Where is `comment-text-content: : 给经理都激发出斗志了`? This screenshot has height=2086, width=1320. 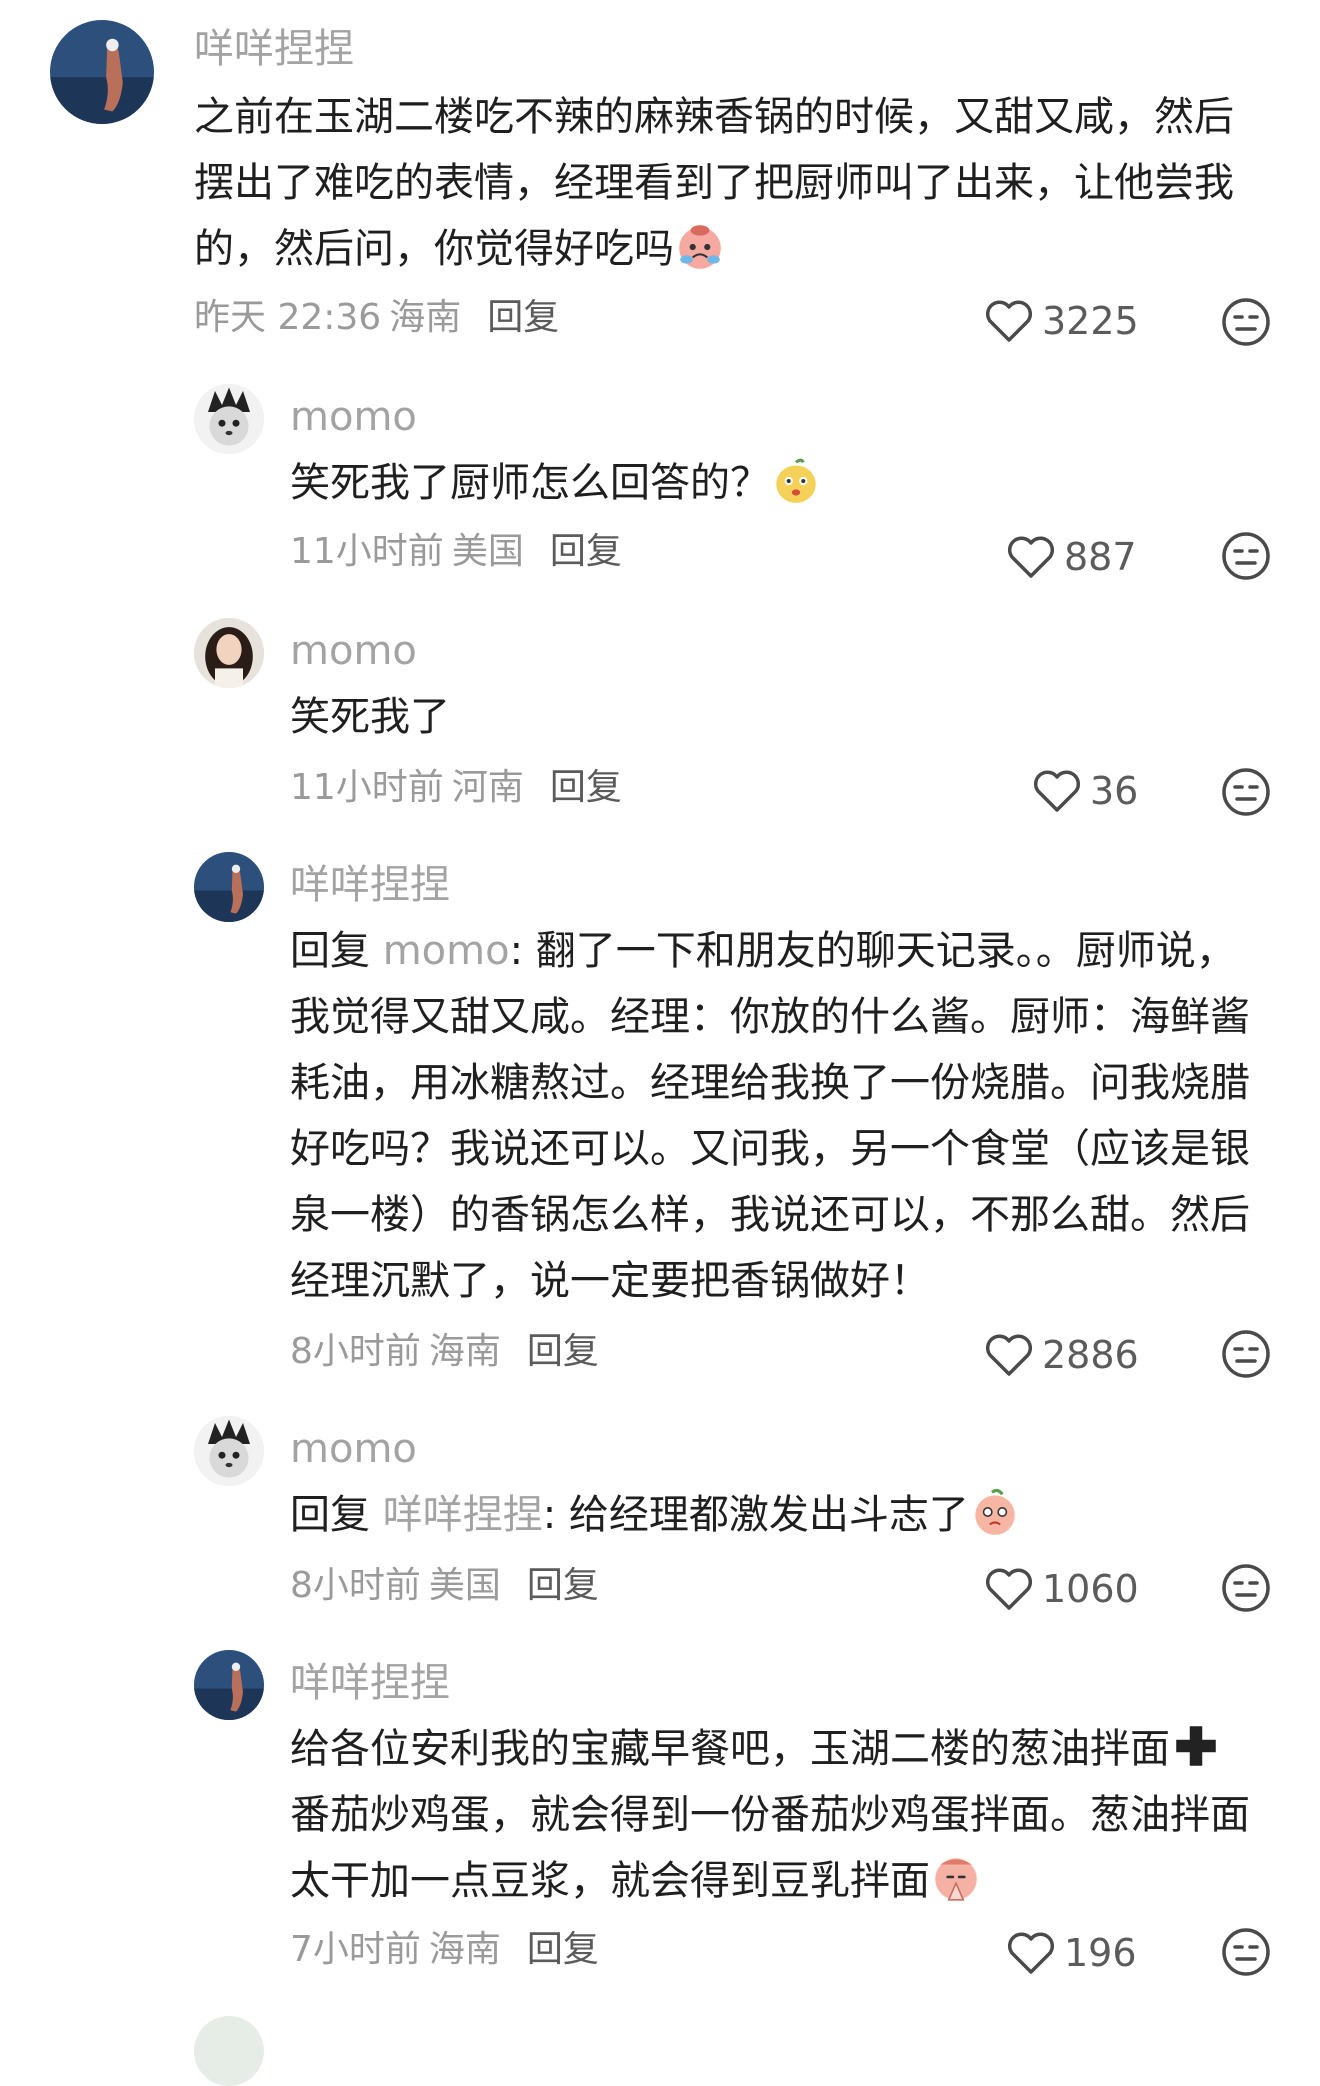
comment-text-content: : 给经理都激发出斗志了 is located at coordinates (755, 1515).